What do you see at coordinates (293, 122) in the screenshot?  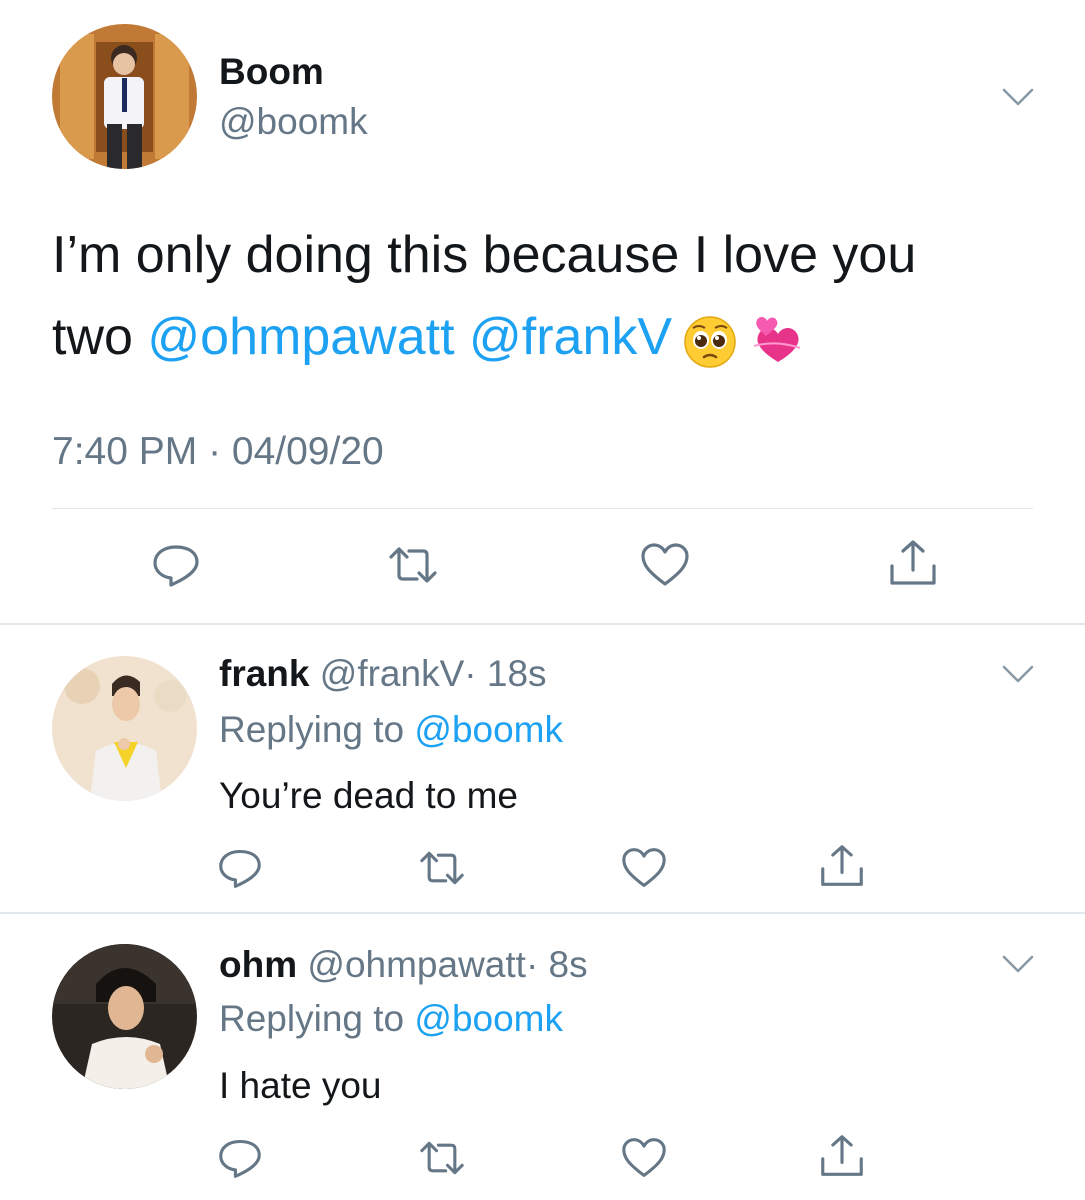 I see `tweet-author-handle: @boomk` at bounding box center [293, 122].